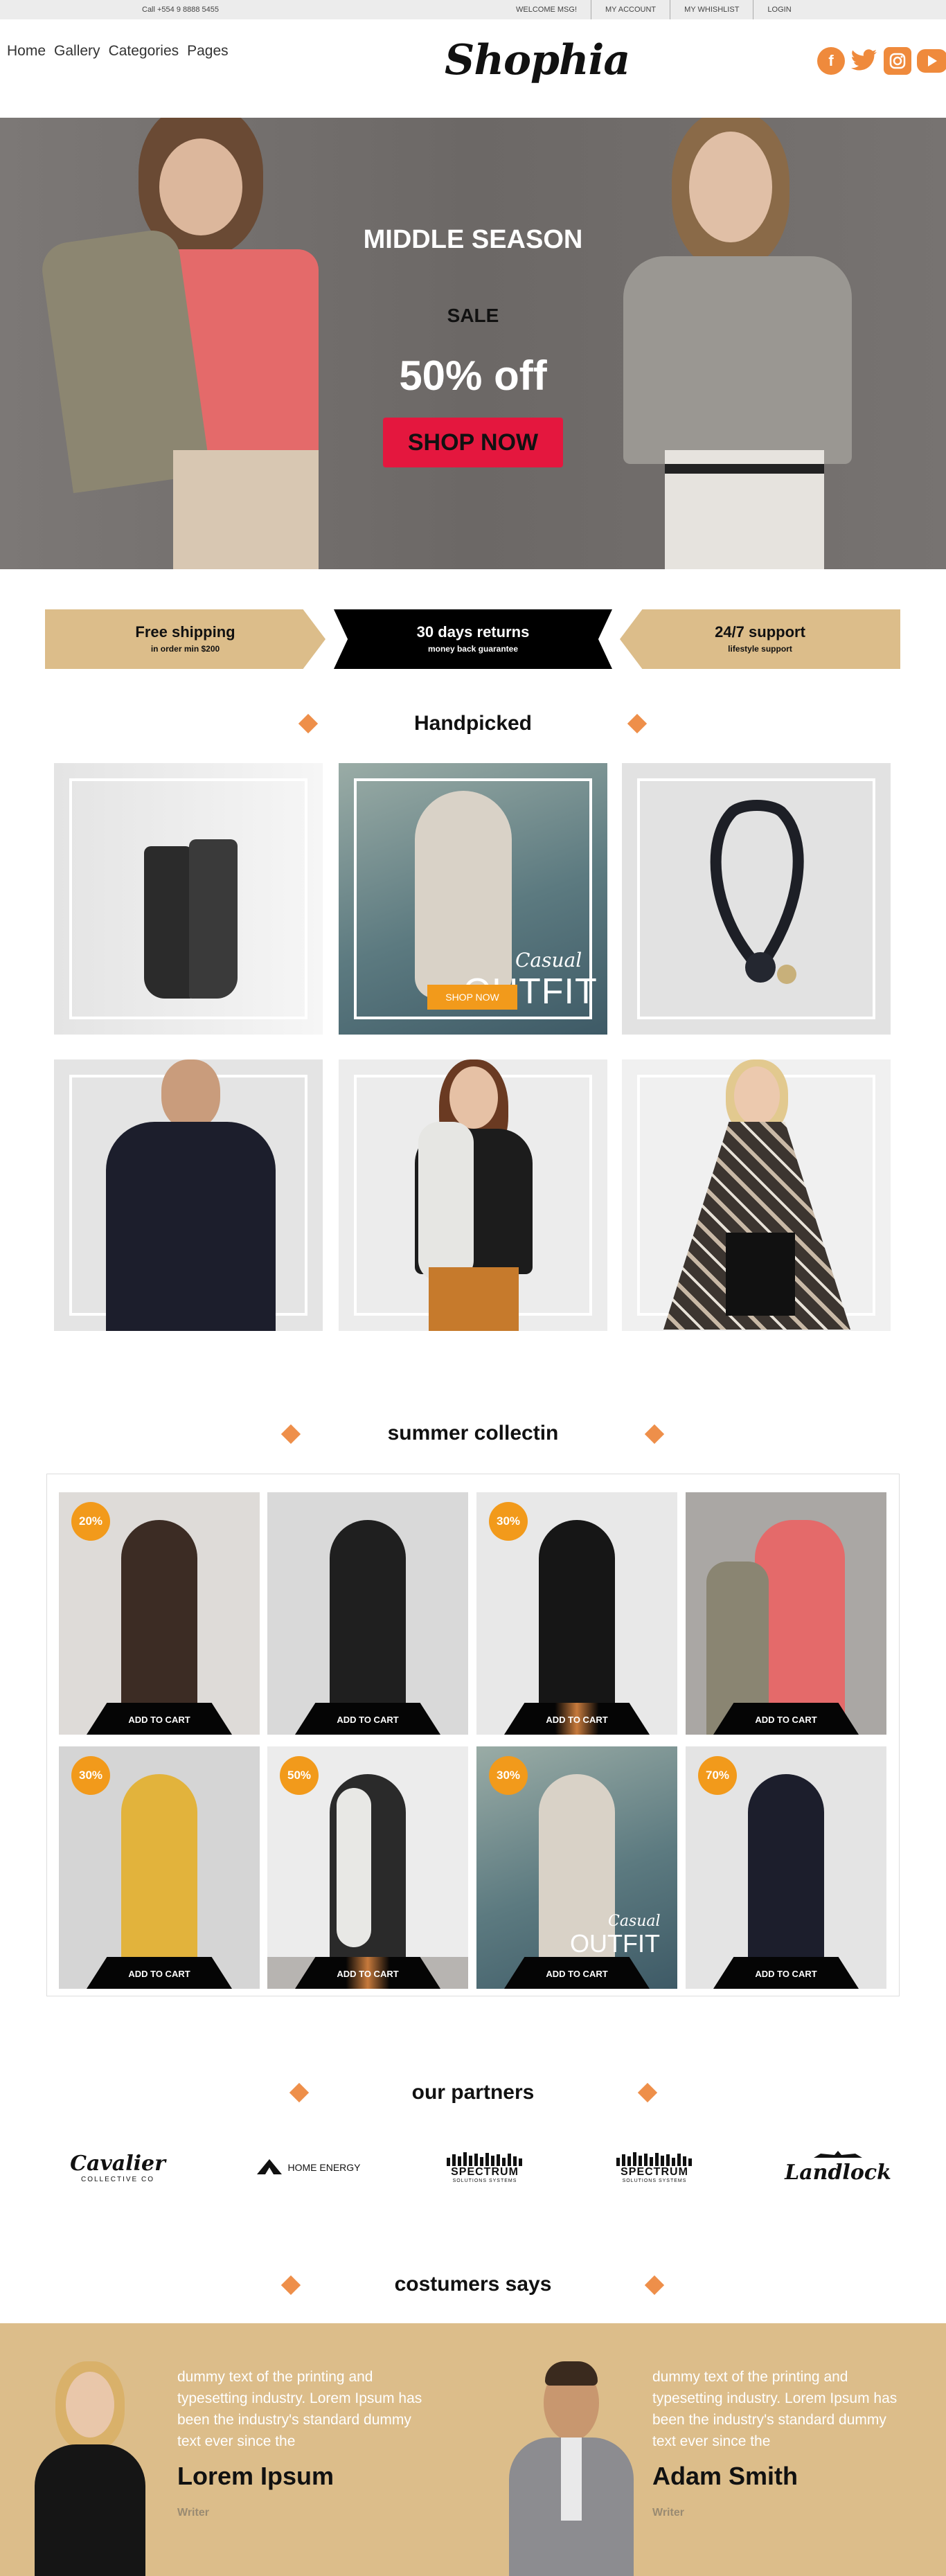 The width and height of the screenshot is (946, 2576). I want to click on handpicked-casual-outfit: Casual OUTFIT SHOP NOW, so click(473, 899).